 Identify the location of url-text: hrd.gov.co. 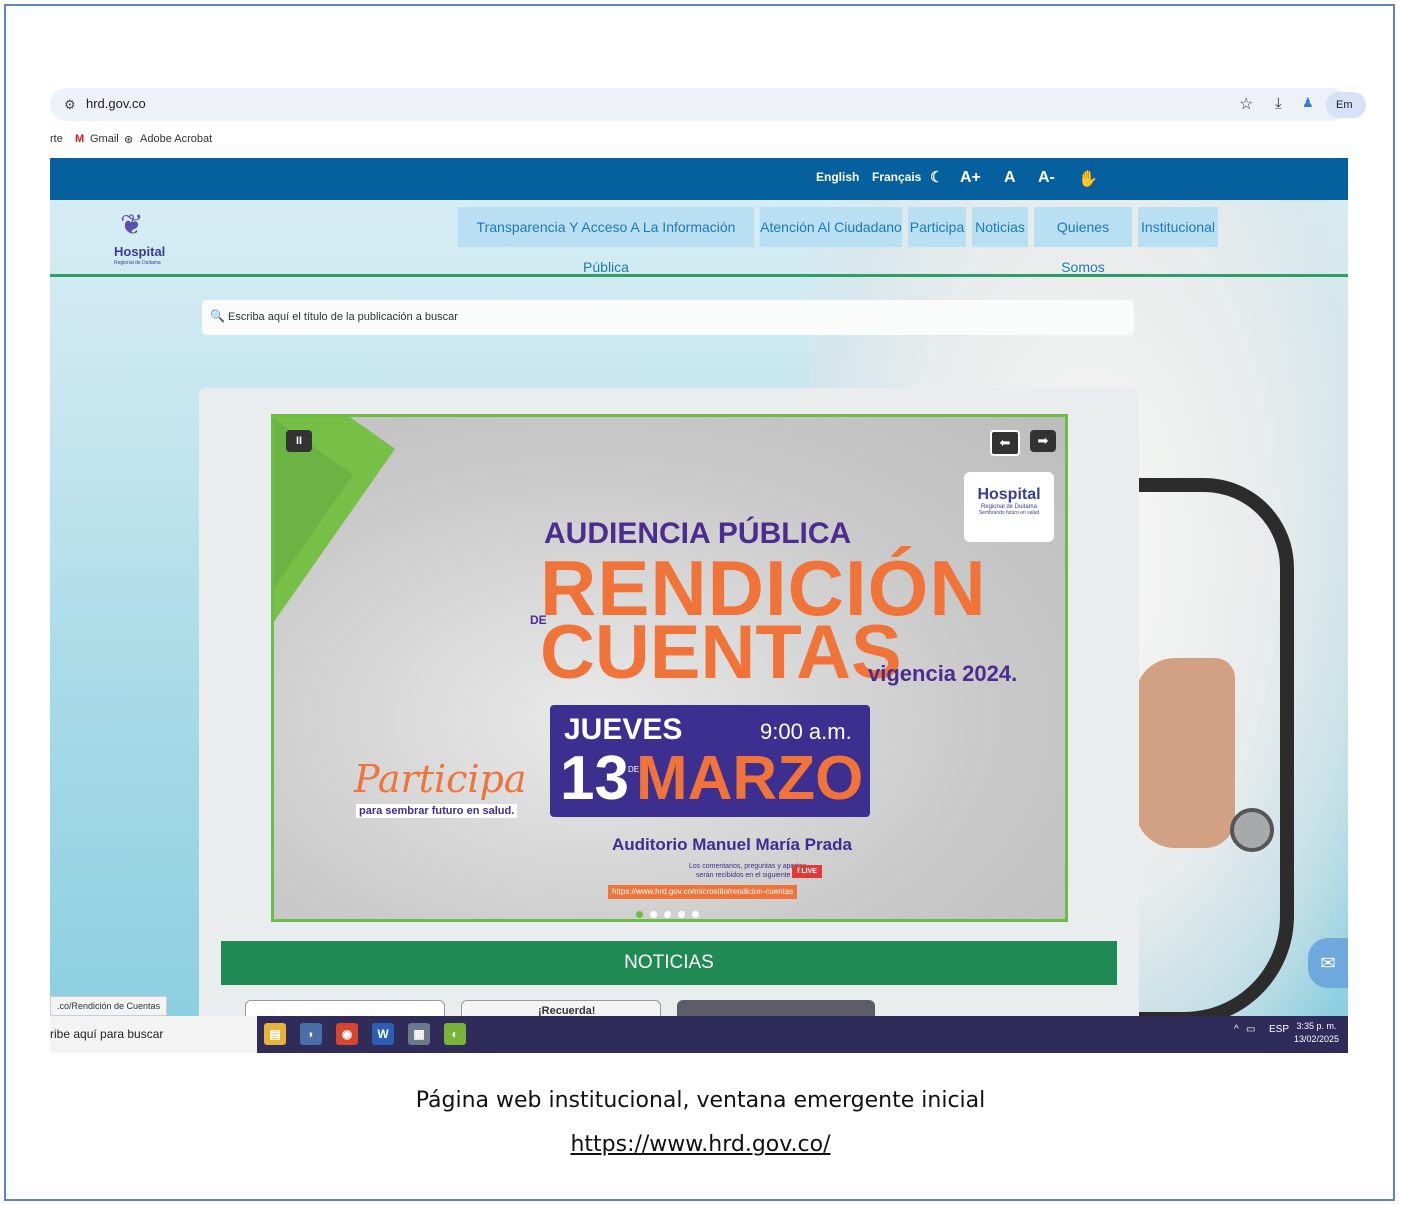
(116, 103).